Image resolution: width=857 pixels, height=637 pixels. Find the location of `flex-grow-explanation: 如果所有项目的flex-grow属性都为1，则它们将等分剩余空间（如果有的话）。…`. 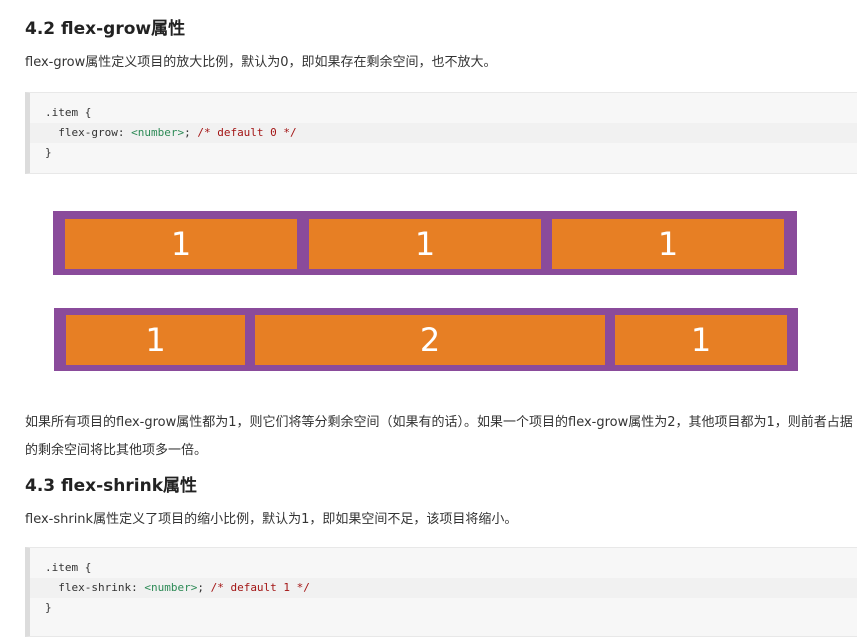

flex-grow-explanation: 如果所有项目的flex-grow属性都为1，则它们将等分剩余空间（如果有的话）。… is located at coordinates (439, 436).